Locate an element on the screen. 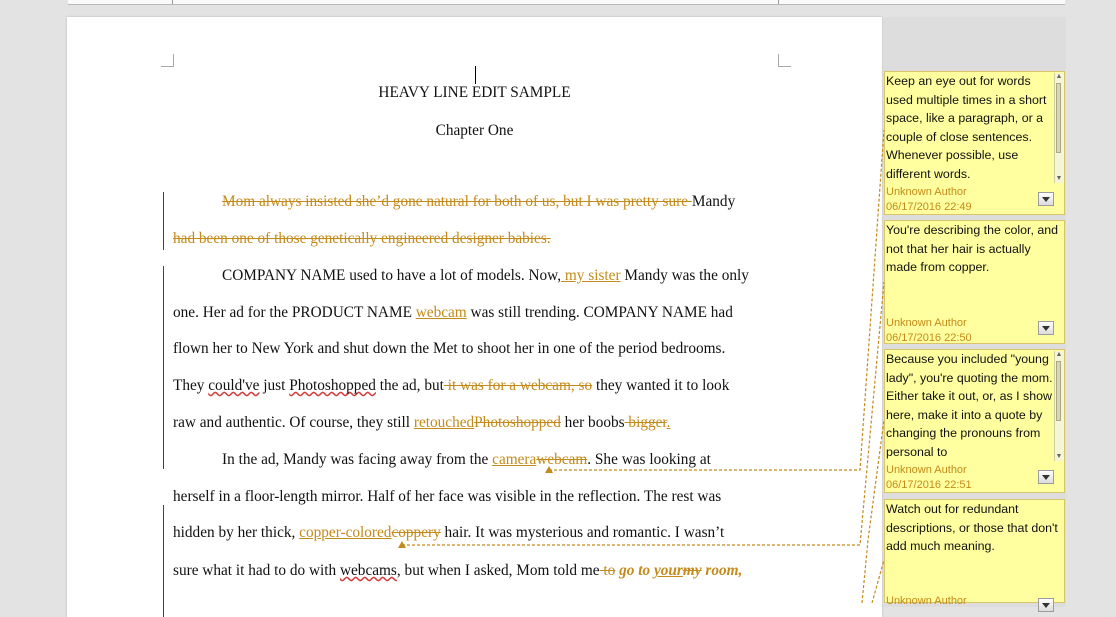  chevron-down-icon is located at coordinates (1046, 605).